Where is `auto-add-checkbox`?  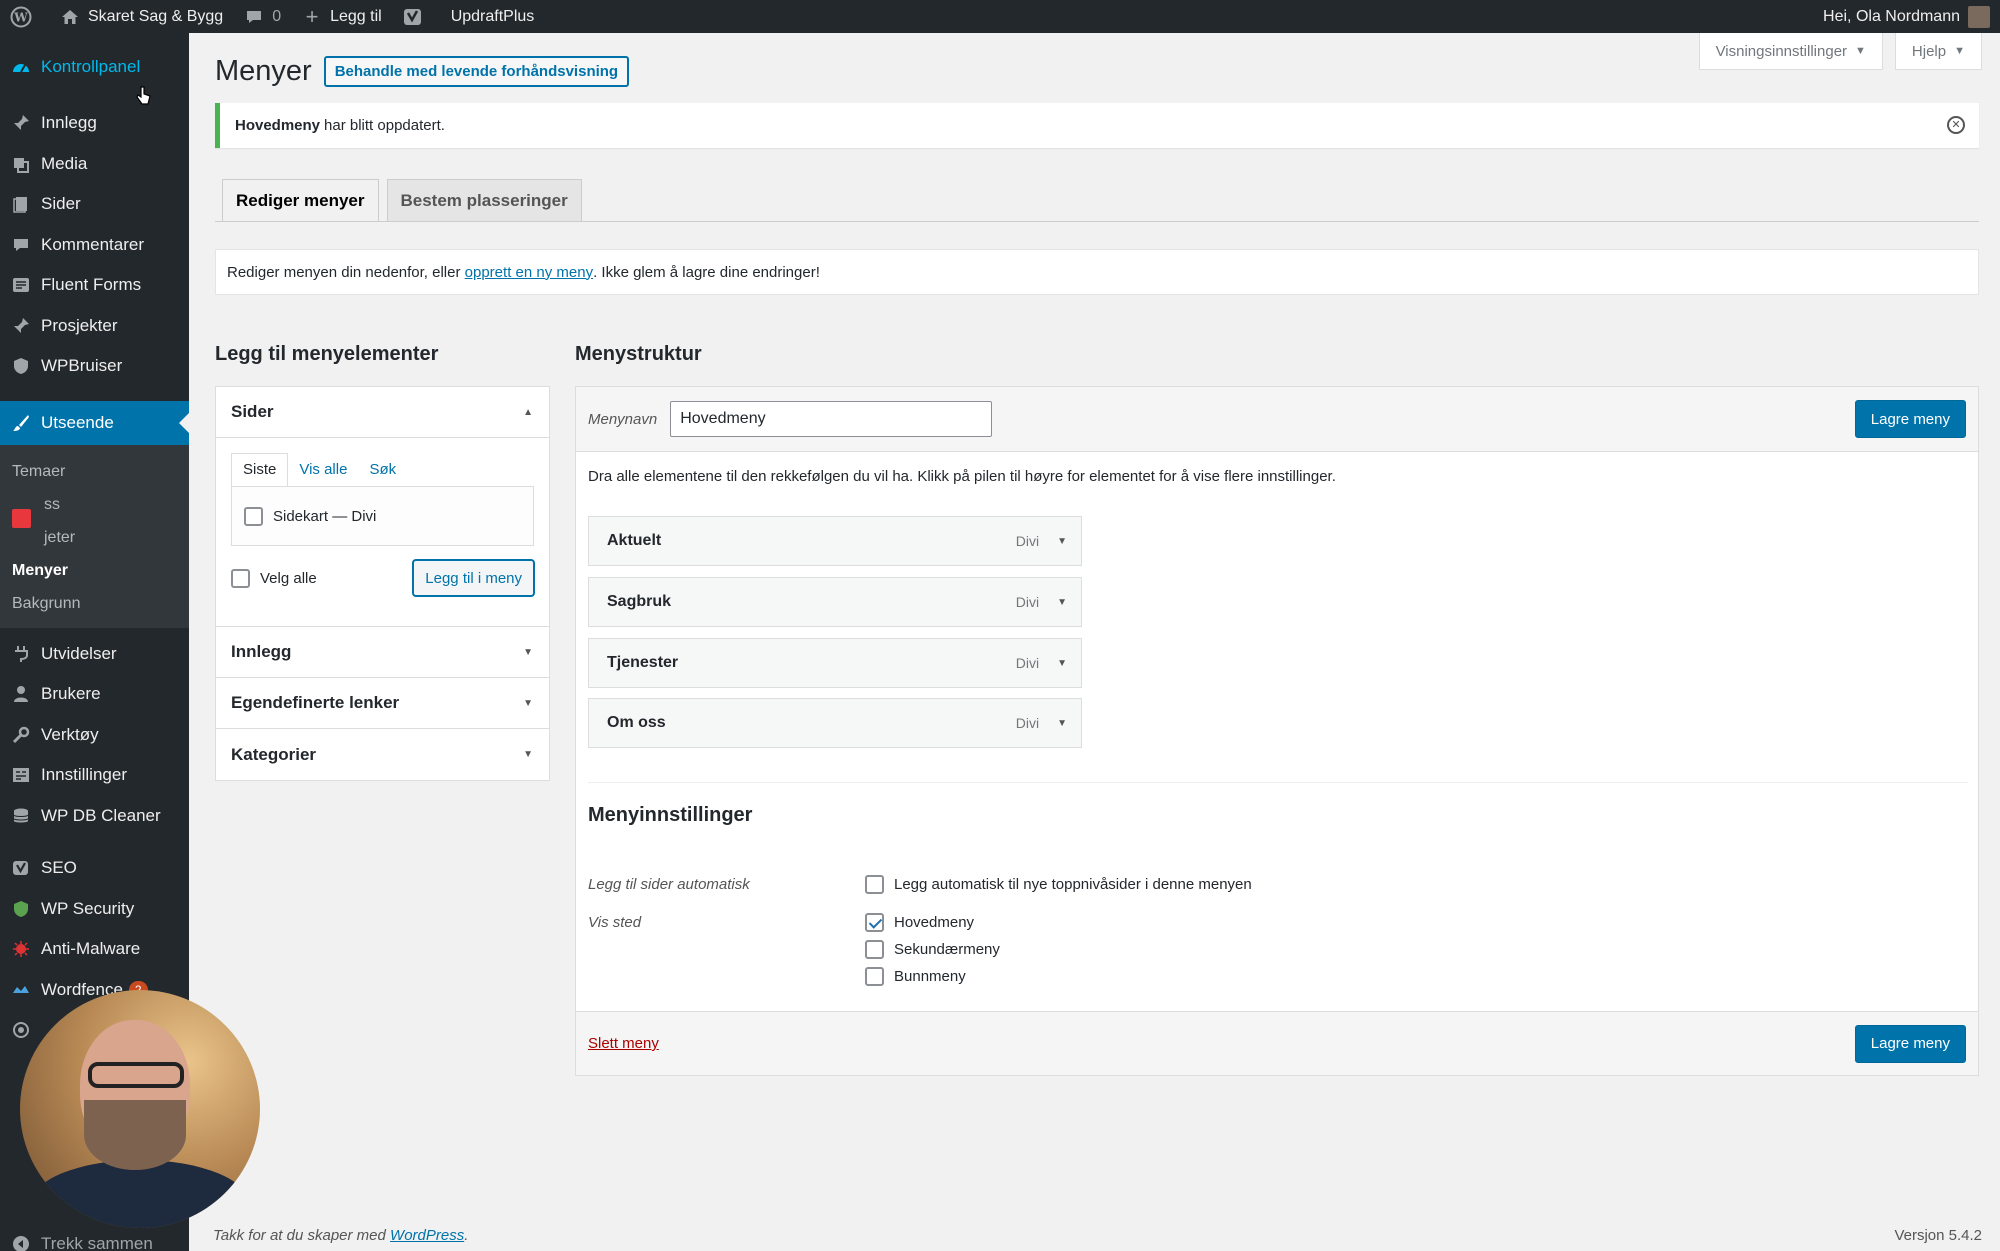
auto-add-checkbox is located at coordinates (874, 884).